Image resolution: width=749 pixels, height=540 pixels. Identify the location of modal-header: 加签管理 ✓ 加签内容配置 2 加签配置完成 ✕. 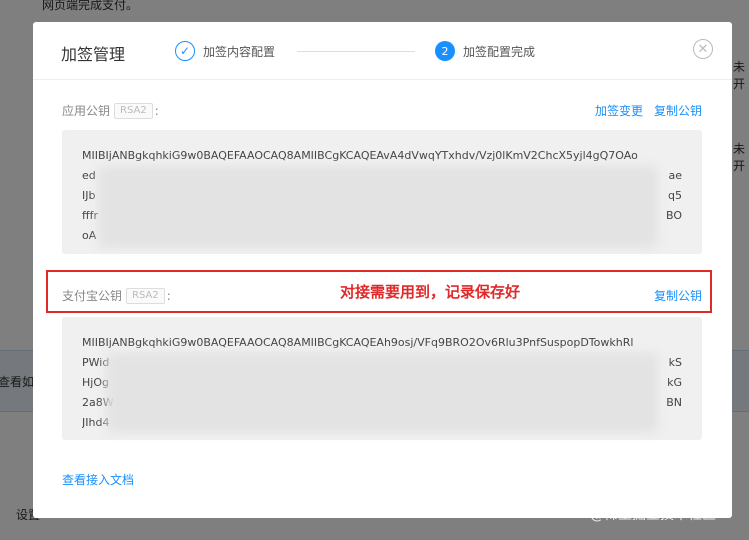
(382, 51).